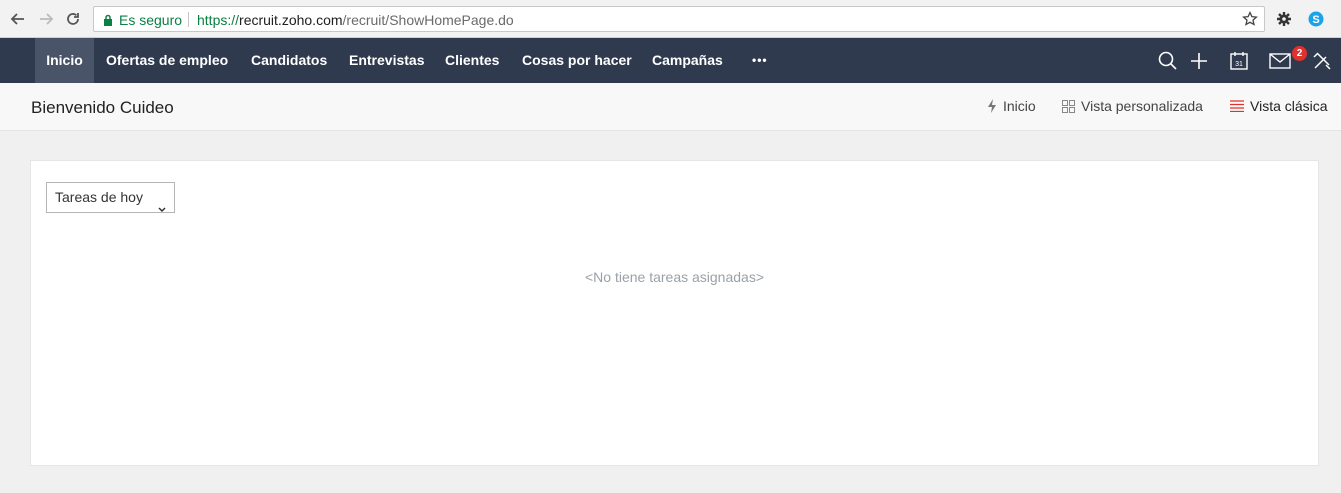 Image resolution: width=1341 pixels, height=493 pixels. Describe the element at coordinates (1250, 21) in the screenshot. I see `bookmark-star-icon` at that location.